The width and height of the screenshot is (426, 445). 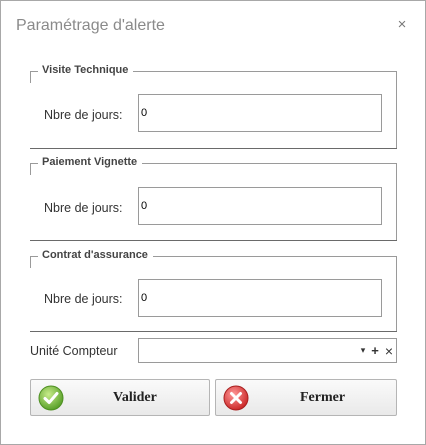 I want to click on fieldset-legend: Paiement Vignette, so click(x=90, y=162).